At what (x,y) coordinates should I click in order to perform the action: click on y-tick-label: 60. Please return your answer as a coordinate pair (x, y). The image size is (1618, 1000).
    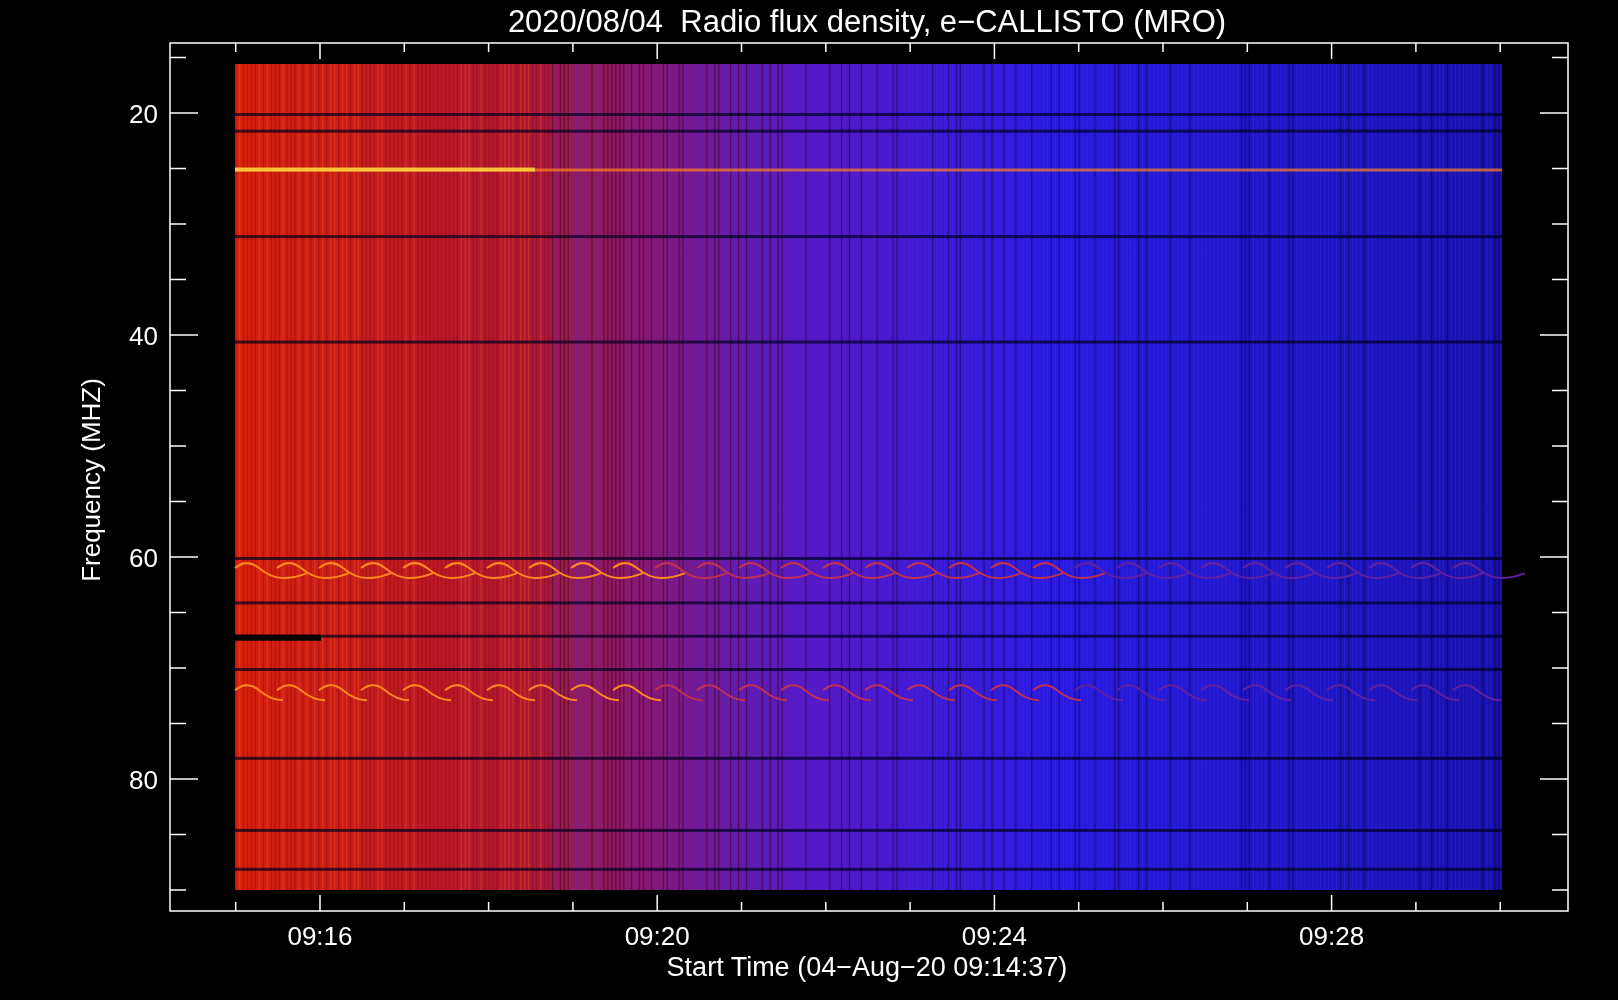
    Looking at the image, I should click on (143, 558).